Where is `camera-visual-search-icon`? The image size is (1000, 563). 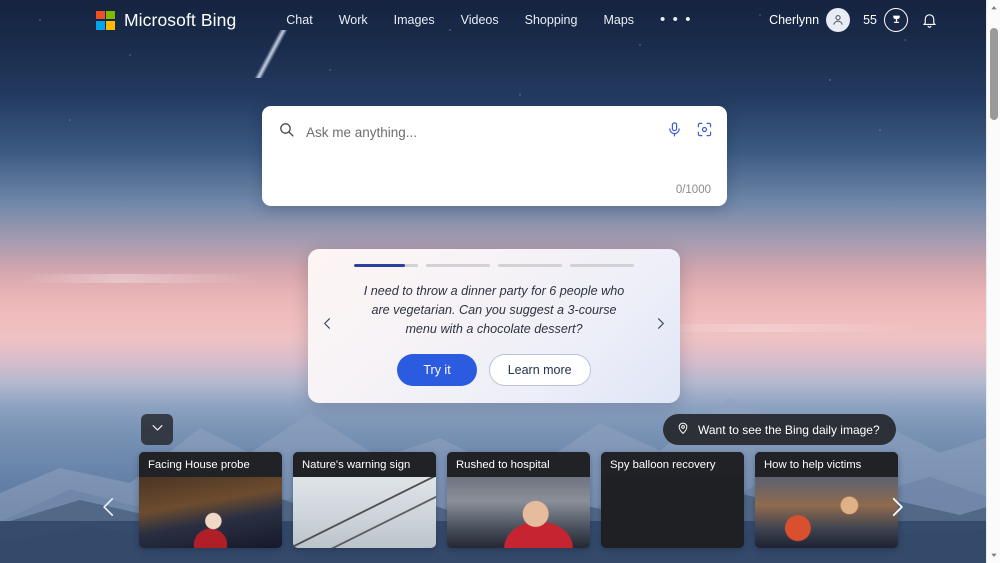 camera-visual-search-icon is located at coordinates (704, 132).